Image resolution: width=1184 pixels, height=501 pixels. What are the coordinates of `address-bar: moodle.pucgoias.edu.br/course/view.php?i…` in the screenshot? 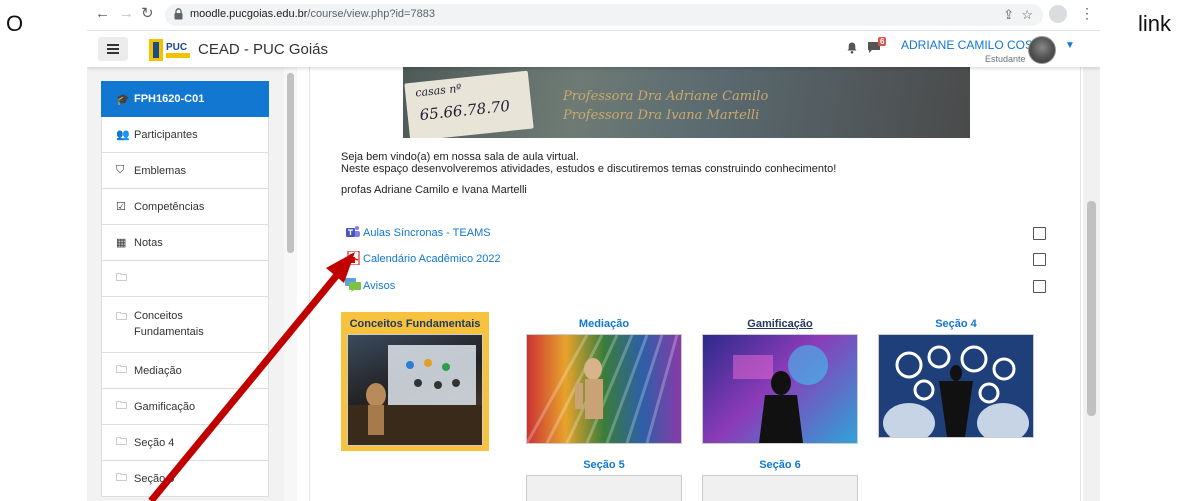 It's located at (604, 15).